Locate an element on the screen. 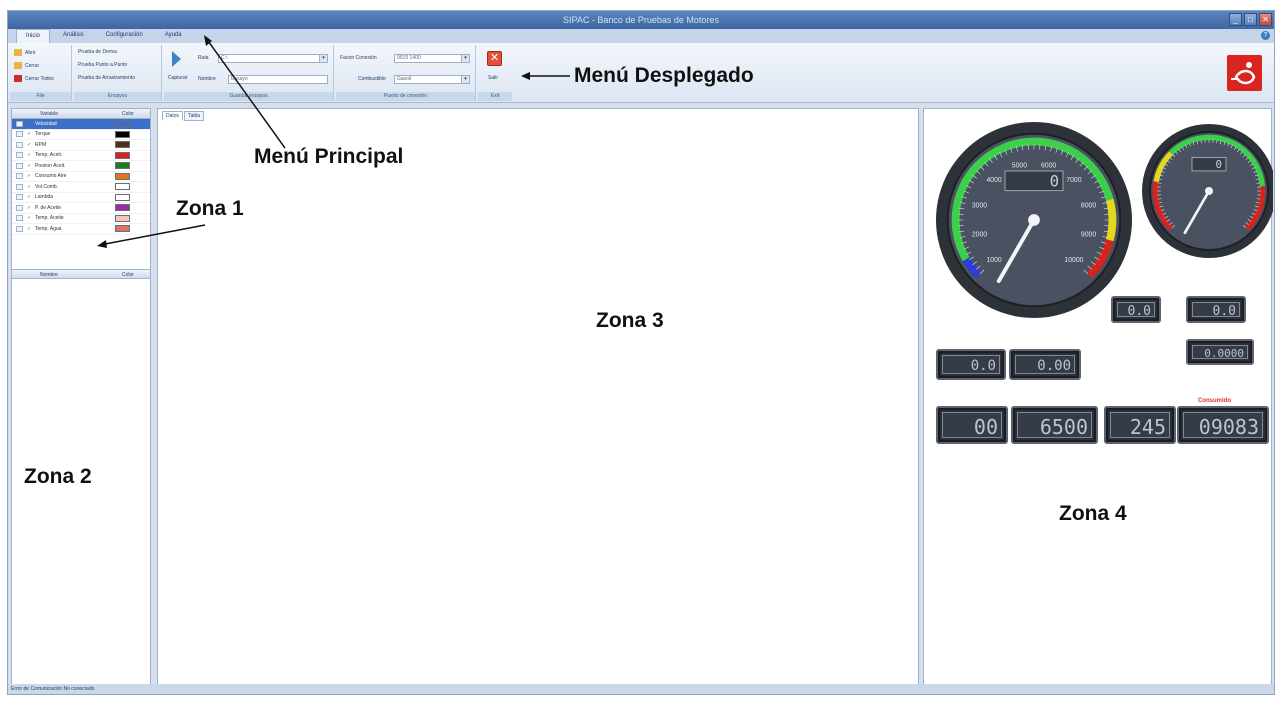 This screenshot has width=1280, height=705. annotation-zona4: Zona 4 is located at coordinates (1093, 513).